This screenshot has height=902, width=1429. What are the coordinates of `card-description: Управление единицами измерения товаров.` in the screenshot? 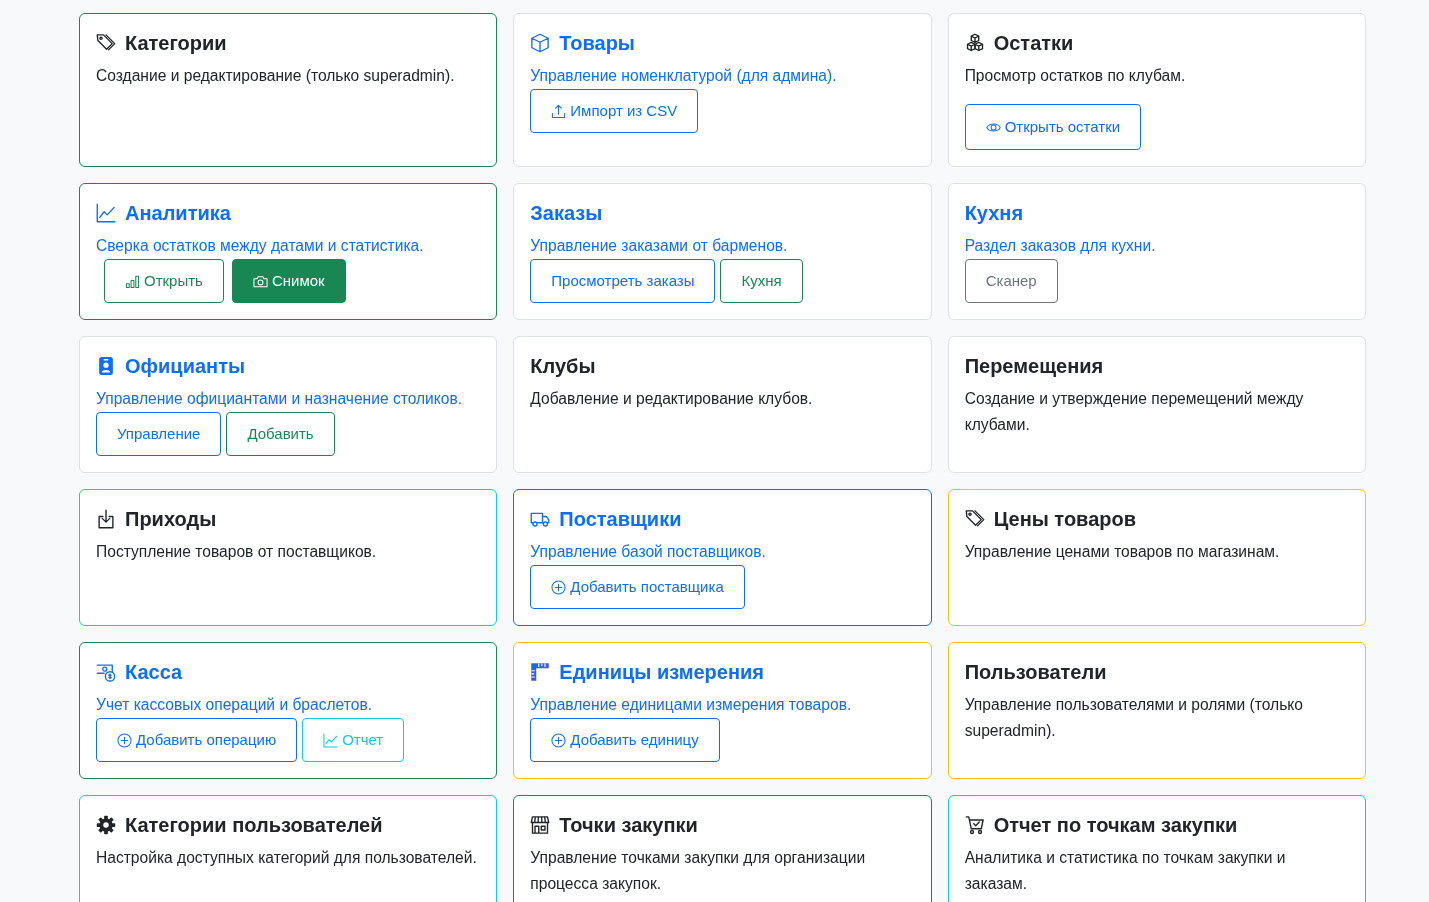 It's located at (722, 705).